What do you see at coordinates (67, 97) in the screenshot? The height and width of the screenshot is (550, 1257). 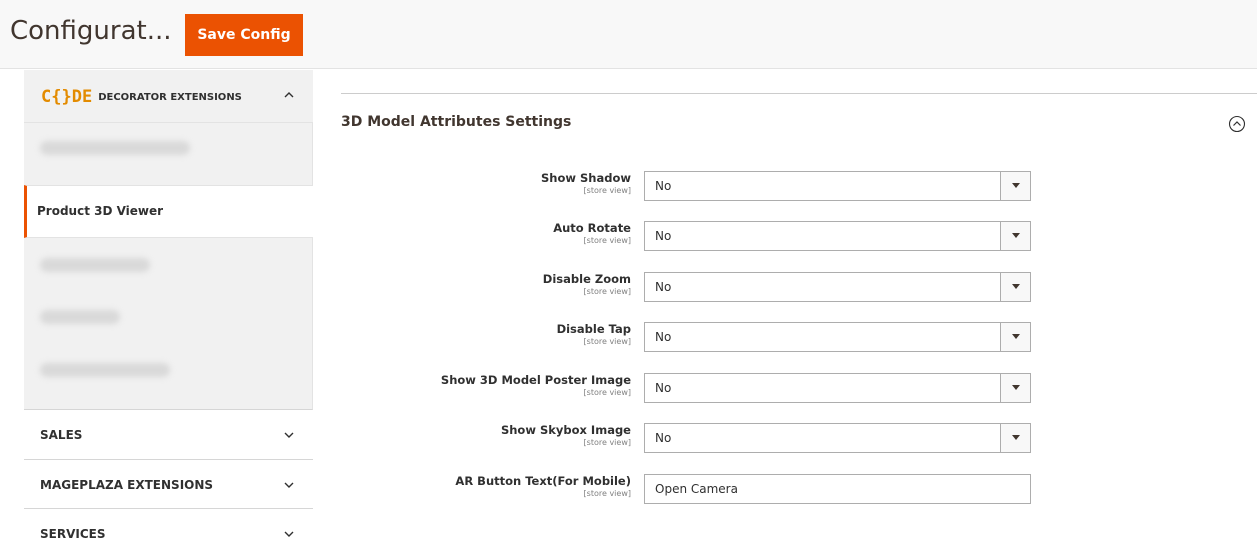 I see `logo-code-text: C{}DE` at bounding box center [67, 97].